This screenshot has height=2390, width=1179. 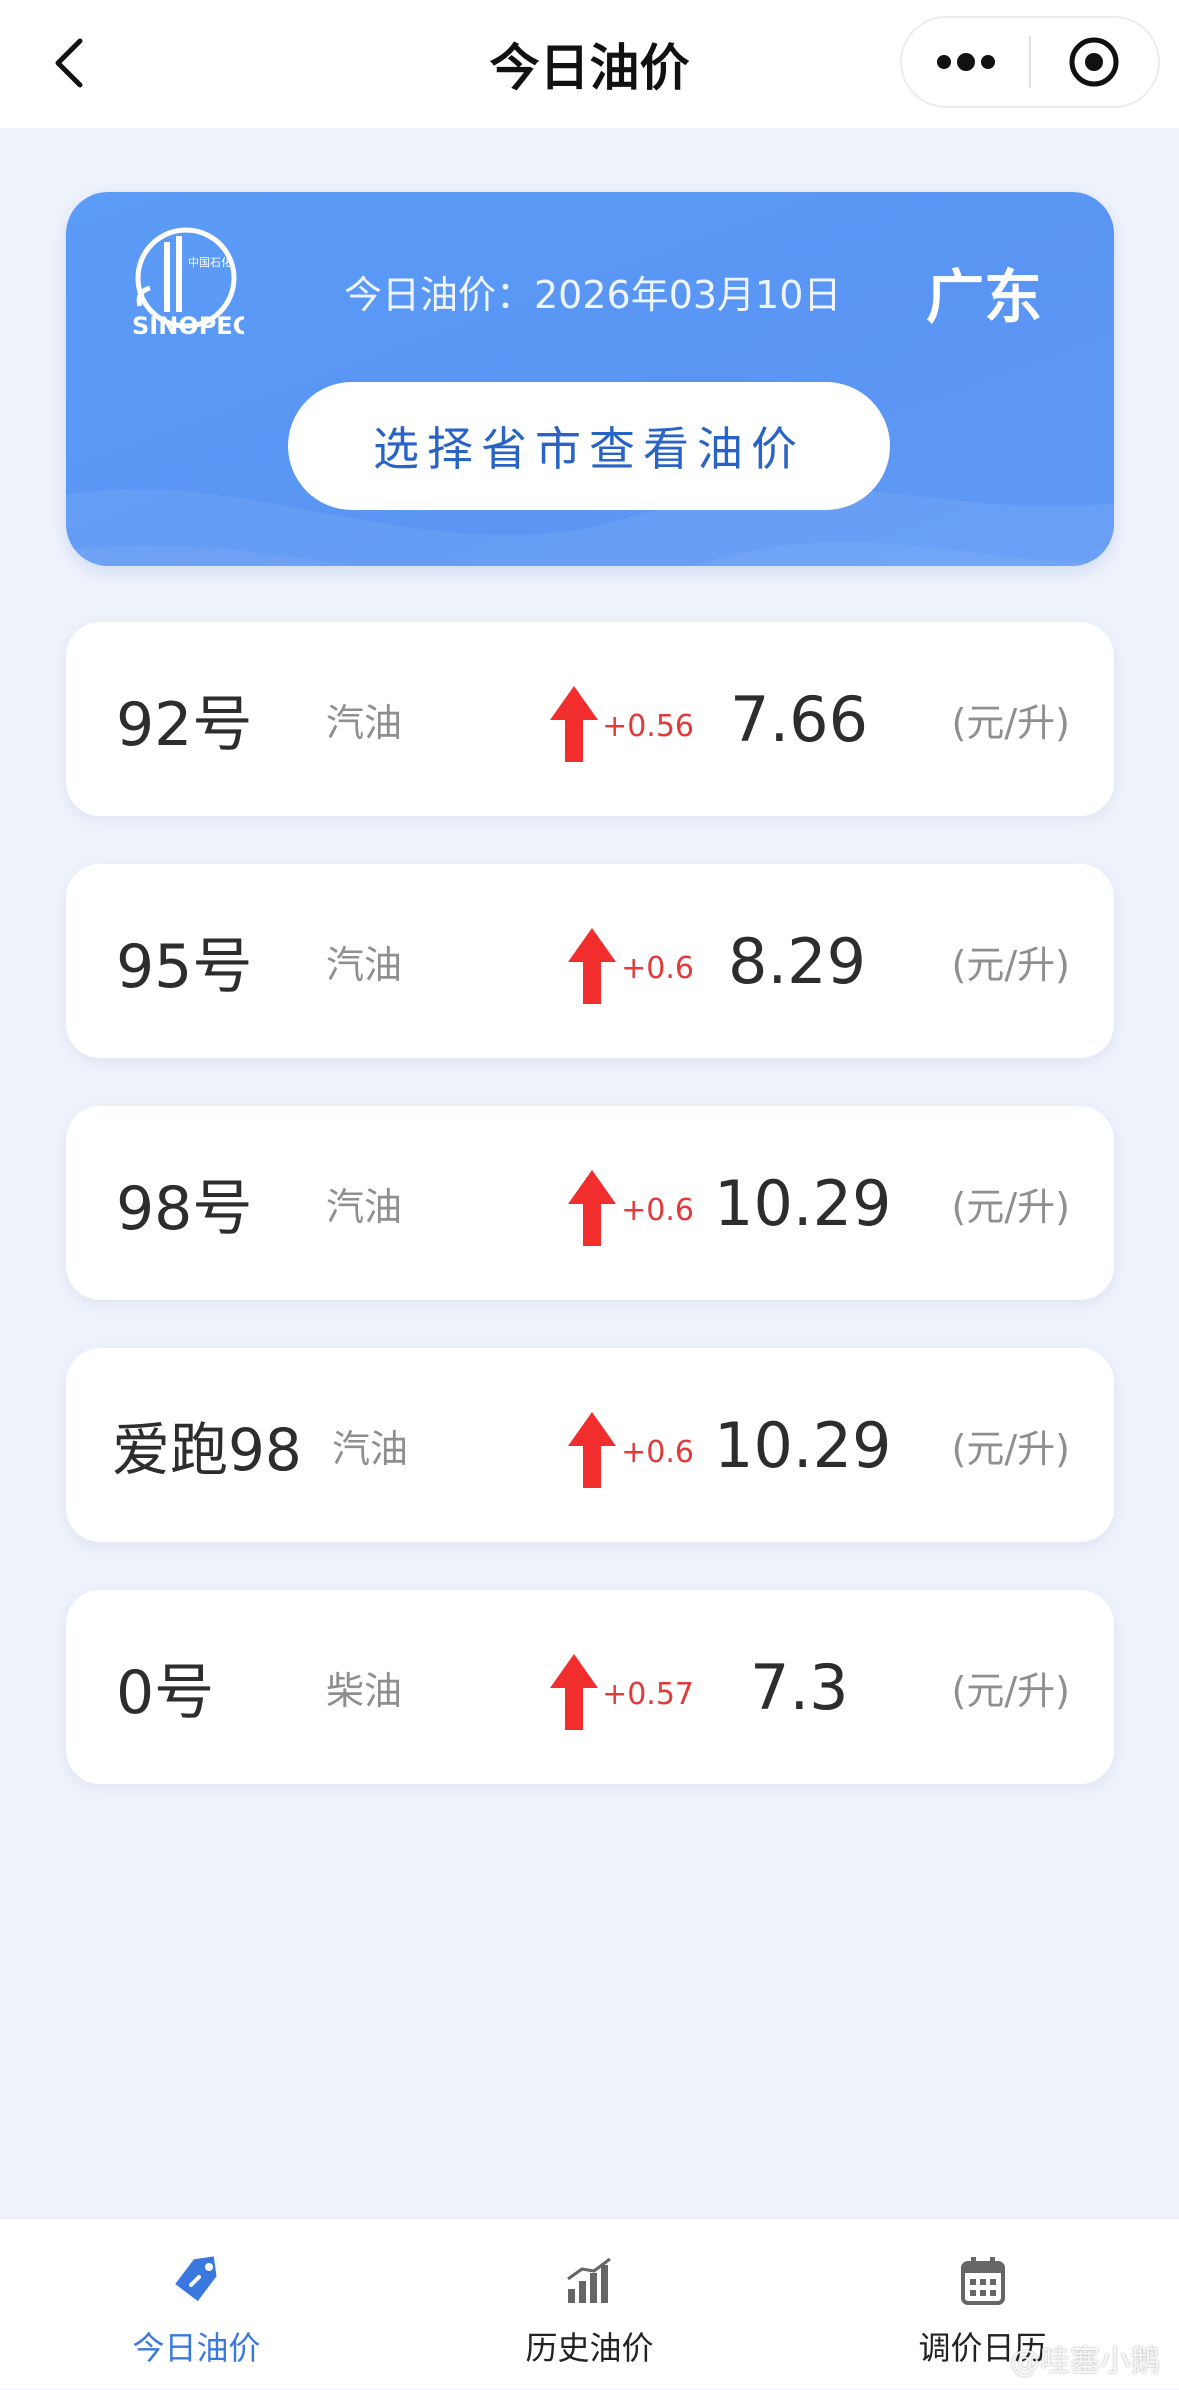 I want to click on tab-history-price: 历史油价, so click(x=589, y=2304).